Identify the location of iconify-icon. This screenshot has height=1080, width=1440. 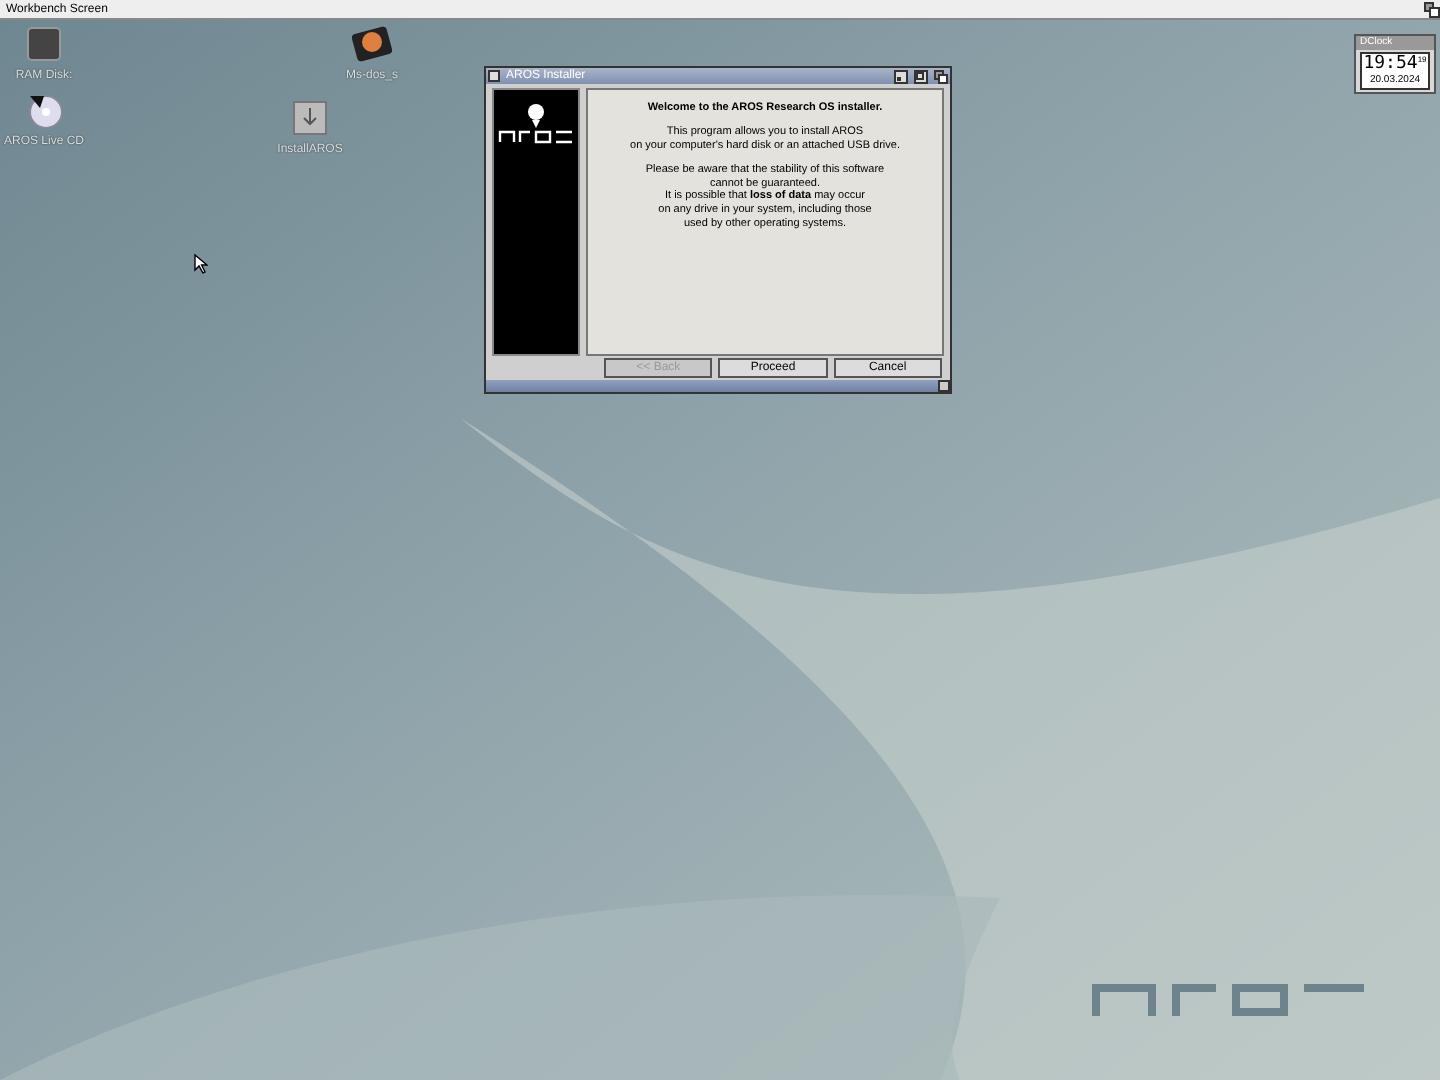
(901, 76).